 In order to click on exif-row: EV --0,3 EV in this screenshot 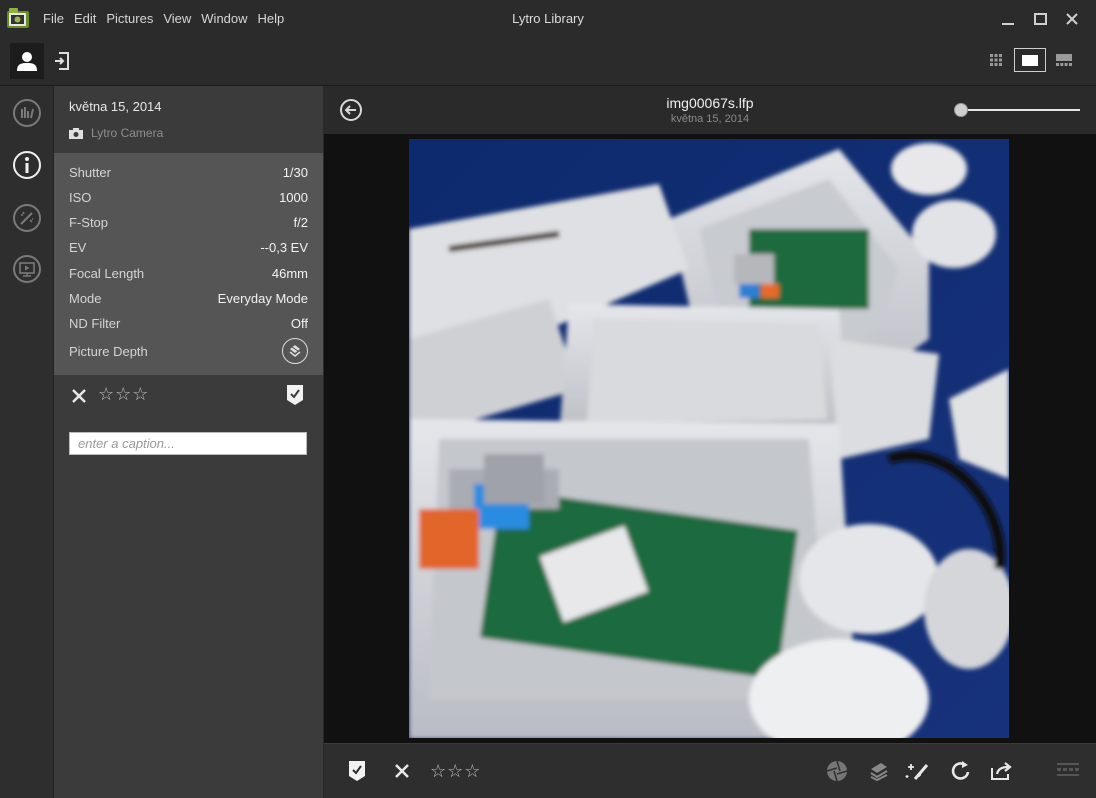, I will do `click(188, 247)`.